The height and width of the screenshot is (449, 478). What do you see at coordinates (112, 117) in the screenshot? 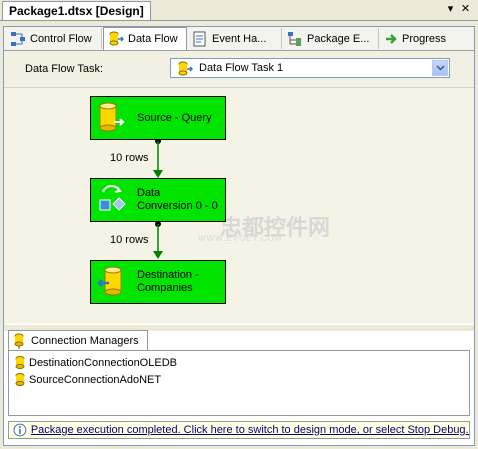
I see `source-database-icon` at bounding box center [112, 117].